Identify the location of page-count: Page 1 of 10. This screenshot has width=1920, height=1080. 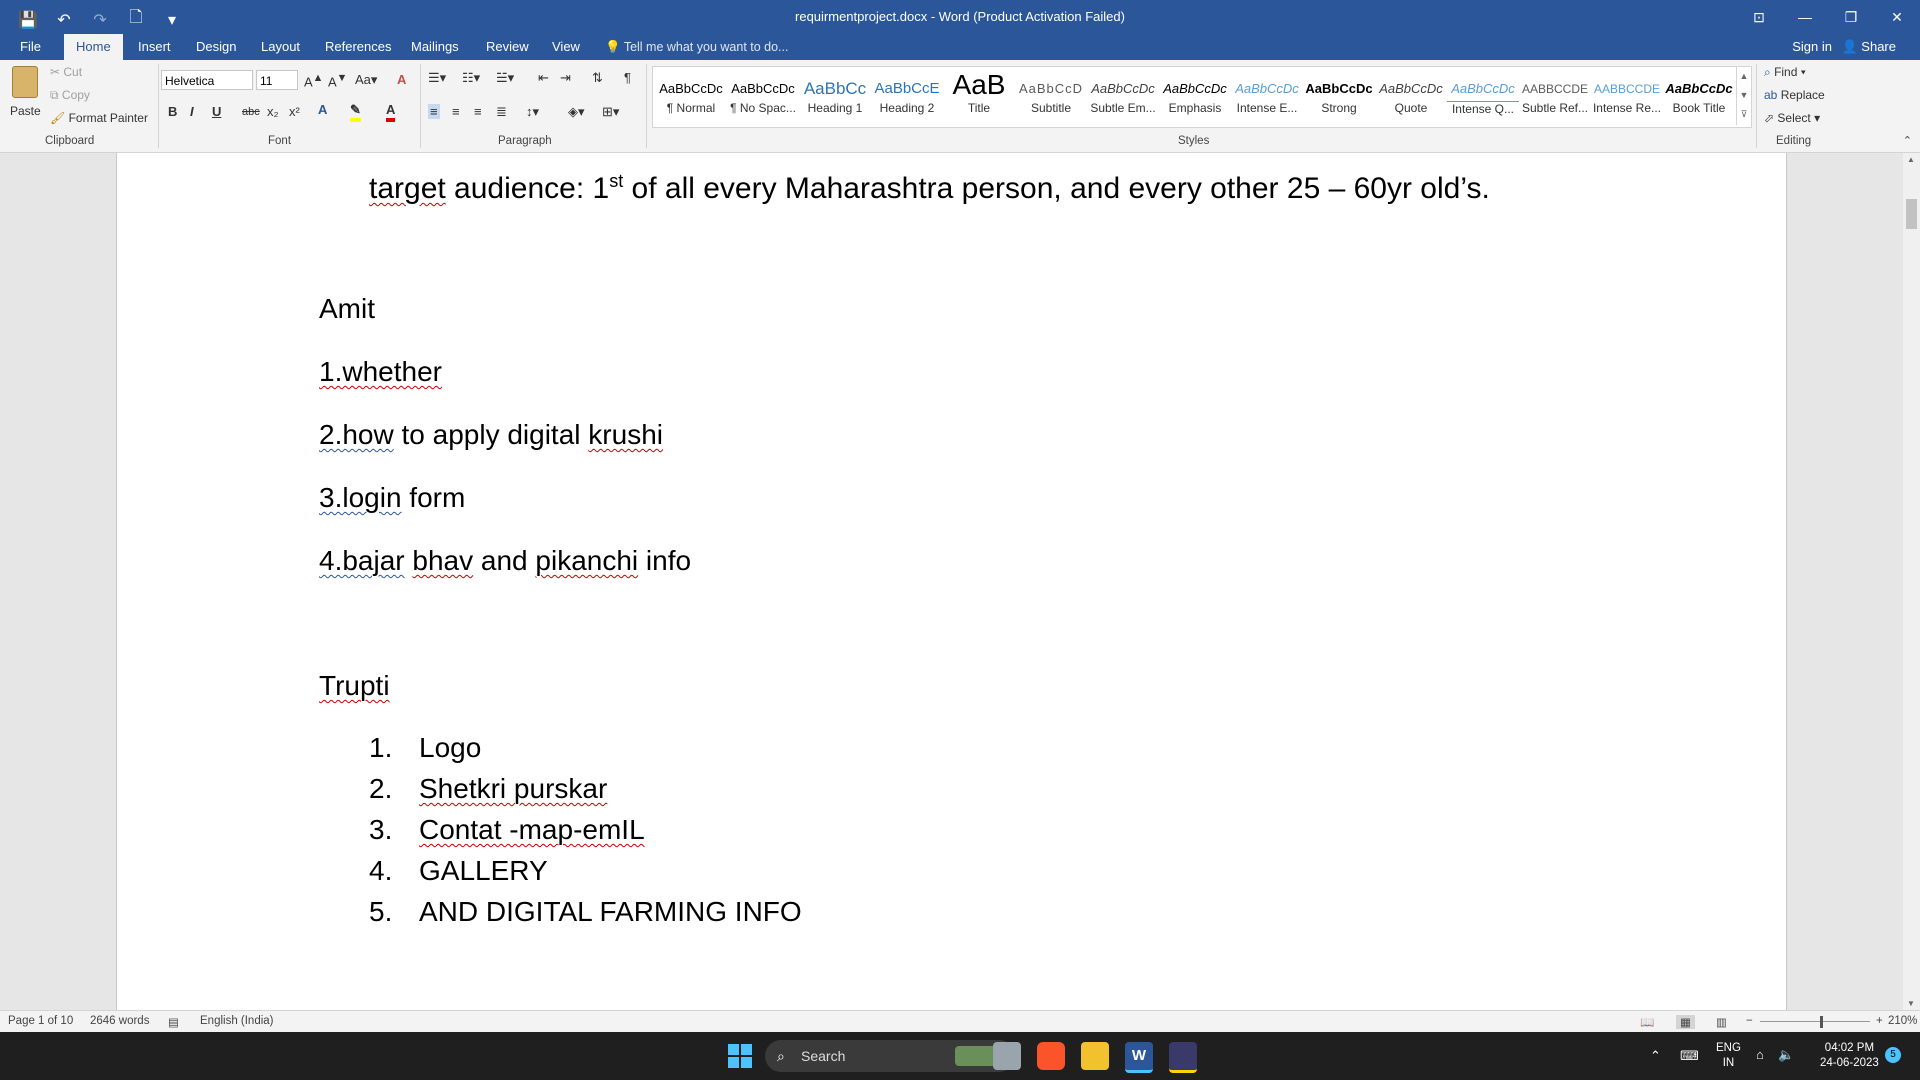
(40, 1021).